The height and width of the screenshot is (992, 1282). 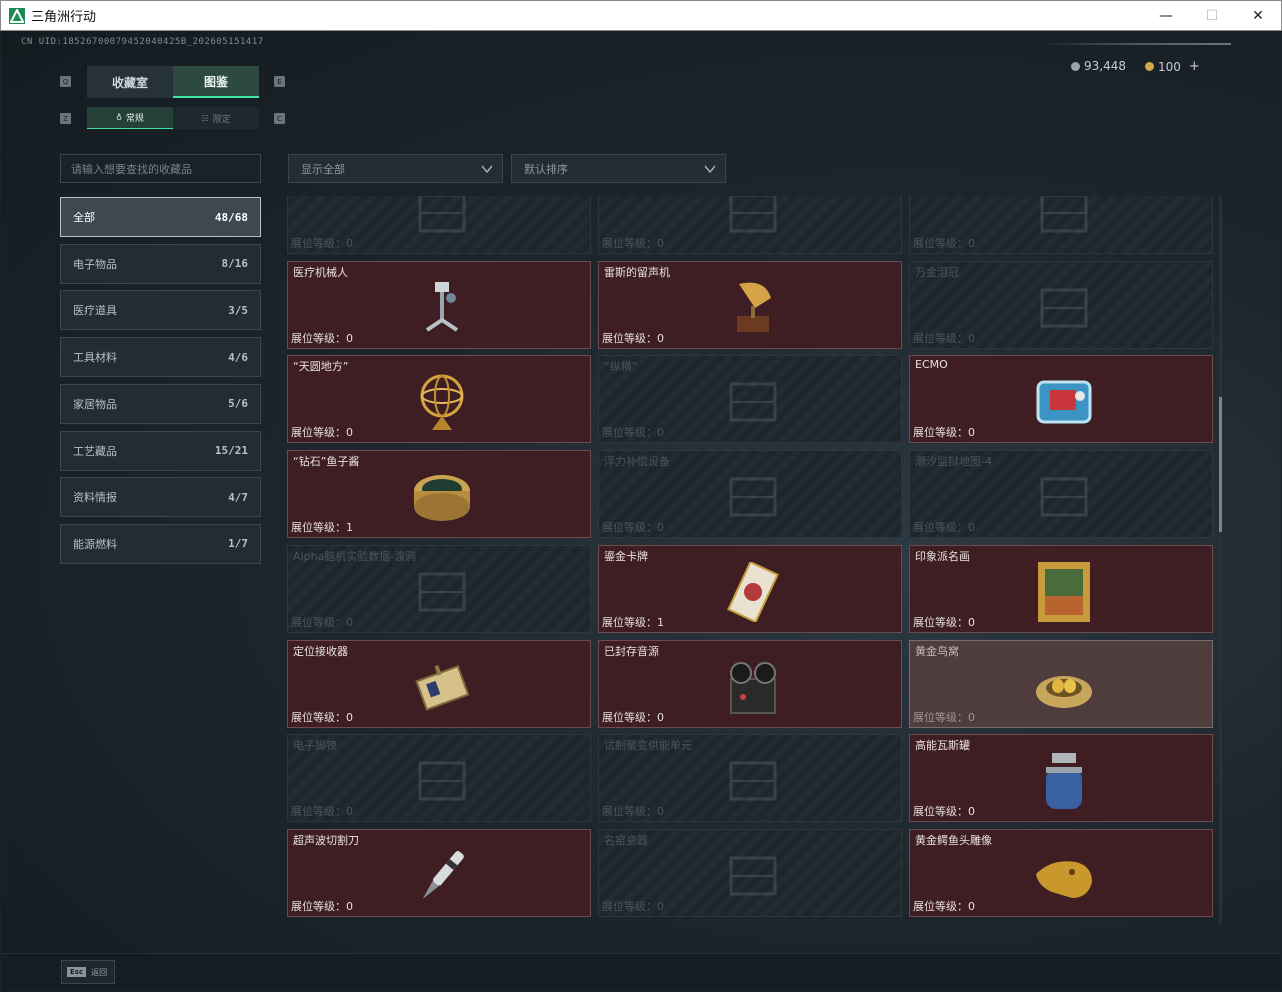 I want to click on chevron-down-icon, so click(x=487, y=169).